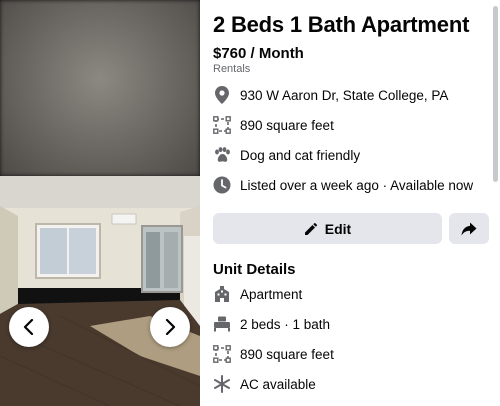 The width and height of the screenshot is (500, 406). Describe the element at coordinates (495, 94) in the screenshot. I see `details-scrollbar` at that location.